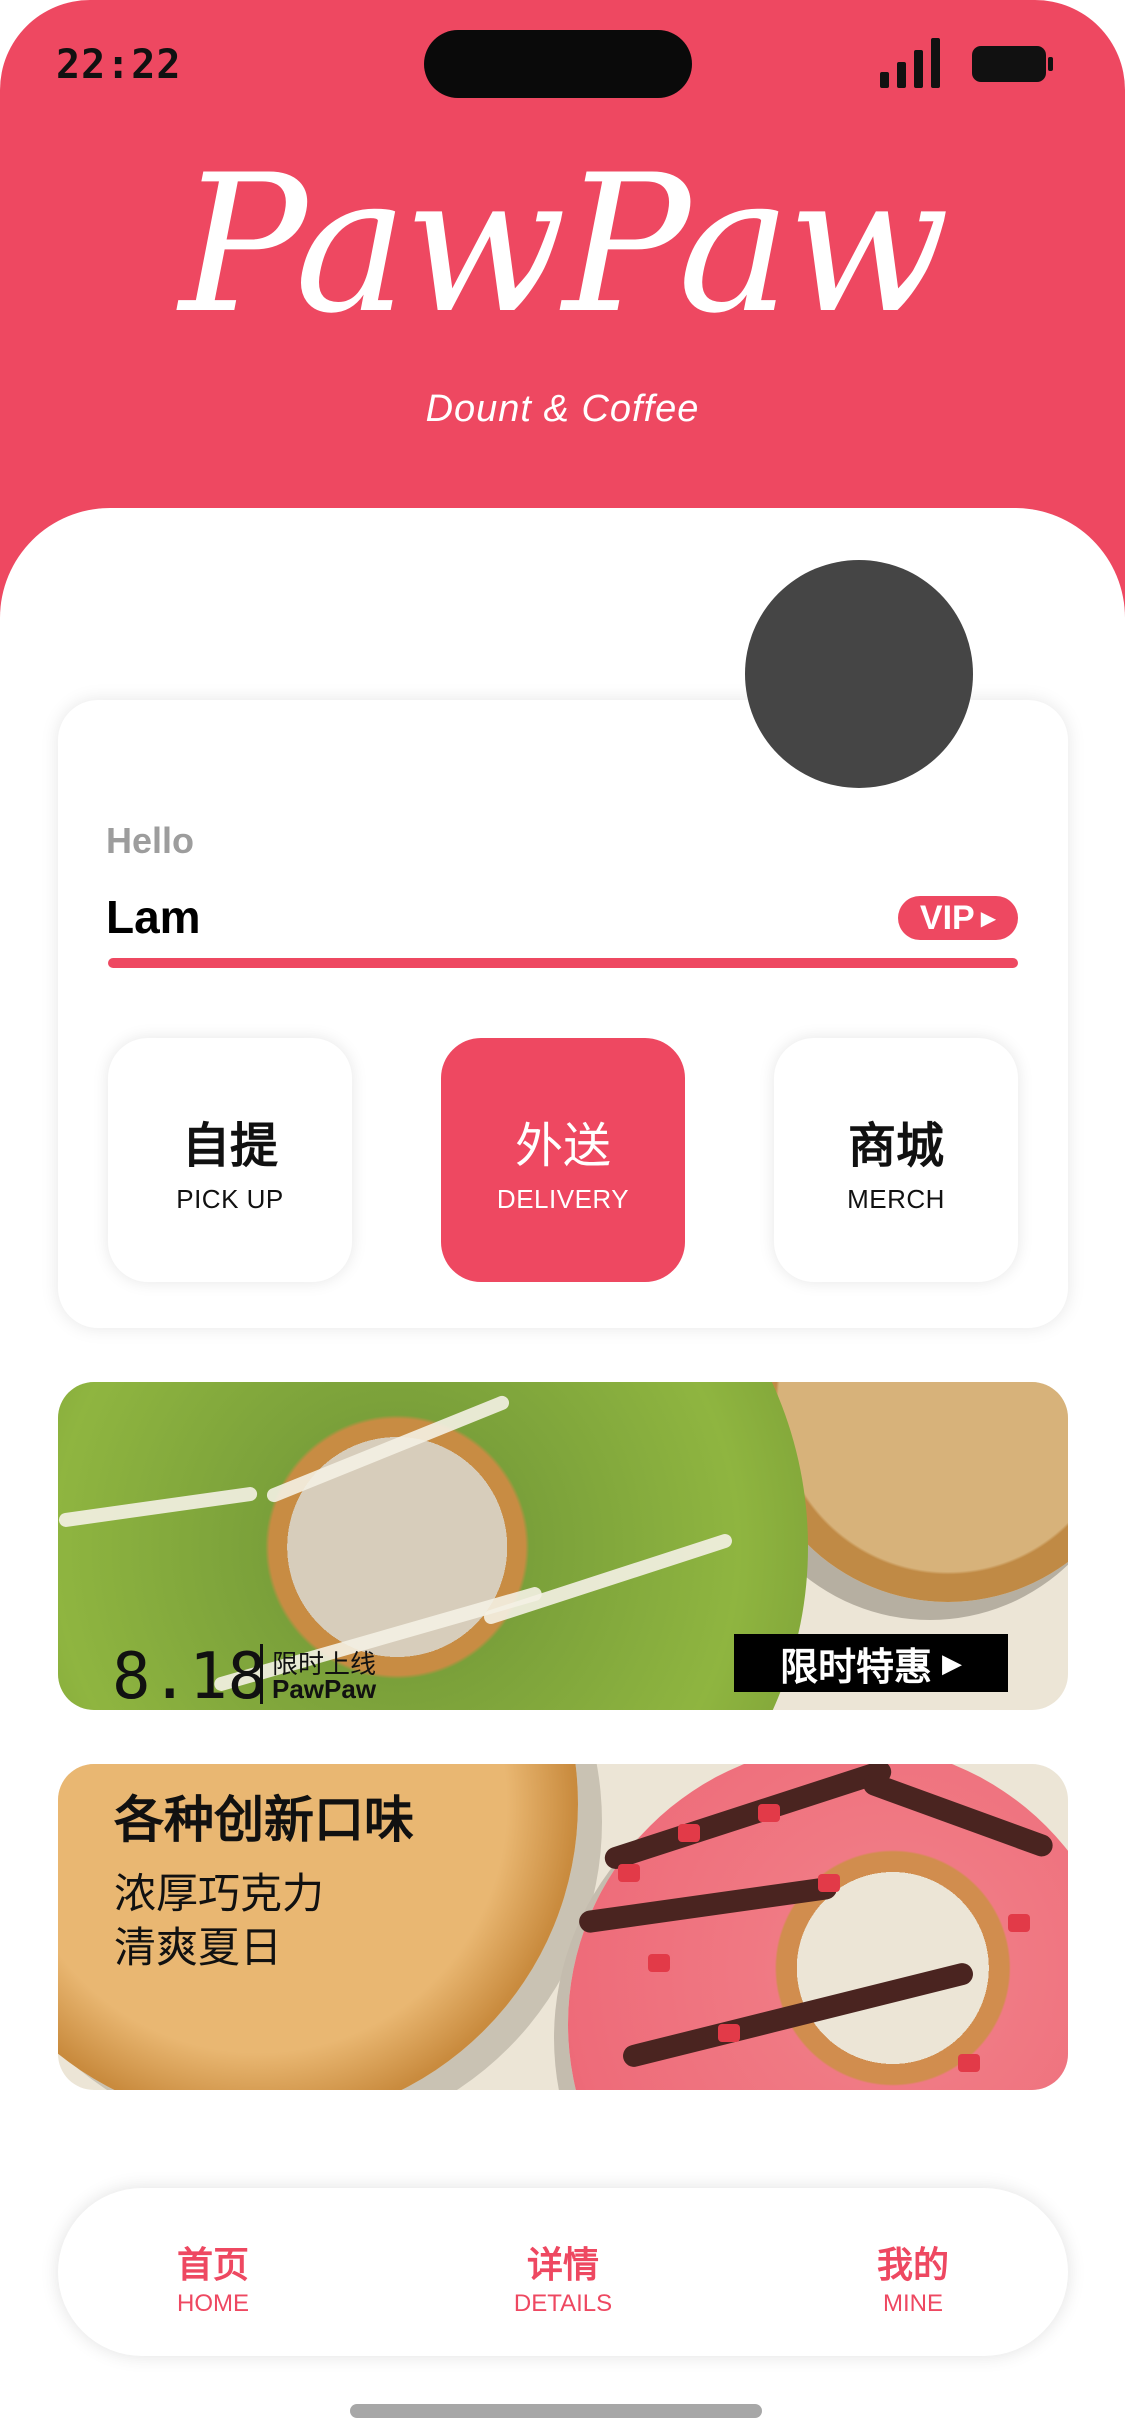  Describe the element at coordinates (562, 409) in the screenshot. I see `brand-tagline: Dount & Coffee` at that location.